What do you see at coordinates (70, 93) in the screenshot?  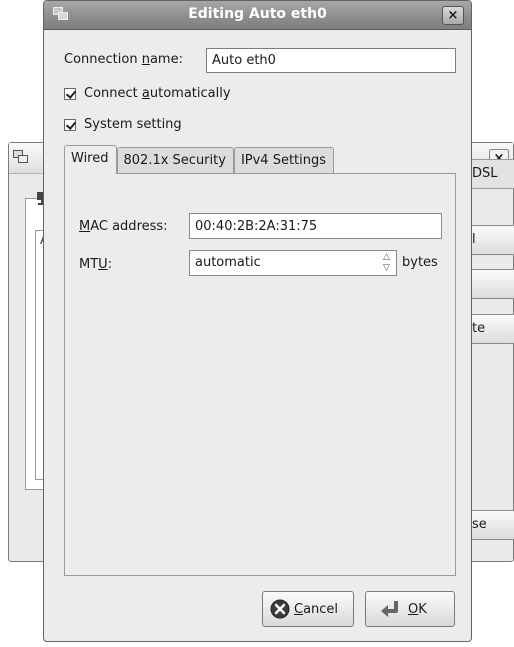 I see `connect-automatically-check-mark` at bounding box center [70, 93].